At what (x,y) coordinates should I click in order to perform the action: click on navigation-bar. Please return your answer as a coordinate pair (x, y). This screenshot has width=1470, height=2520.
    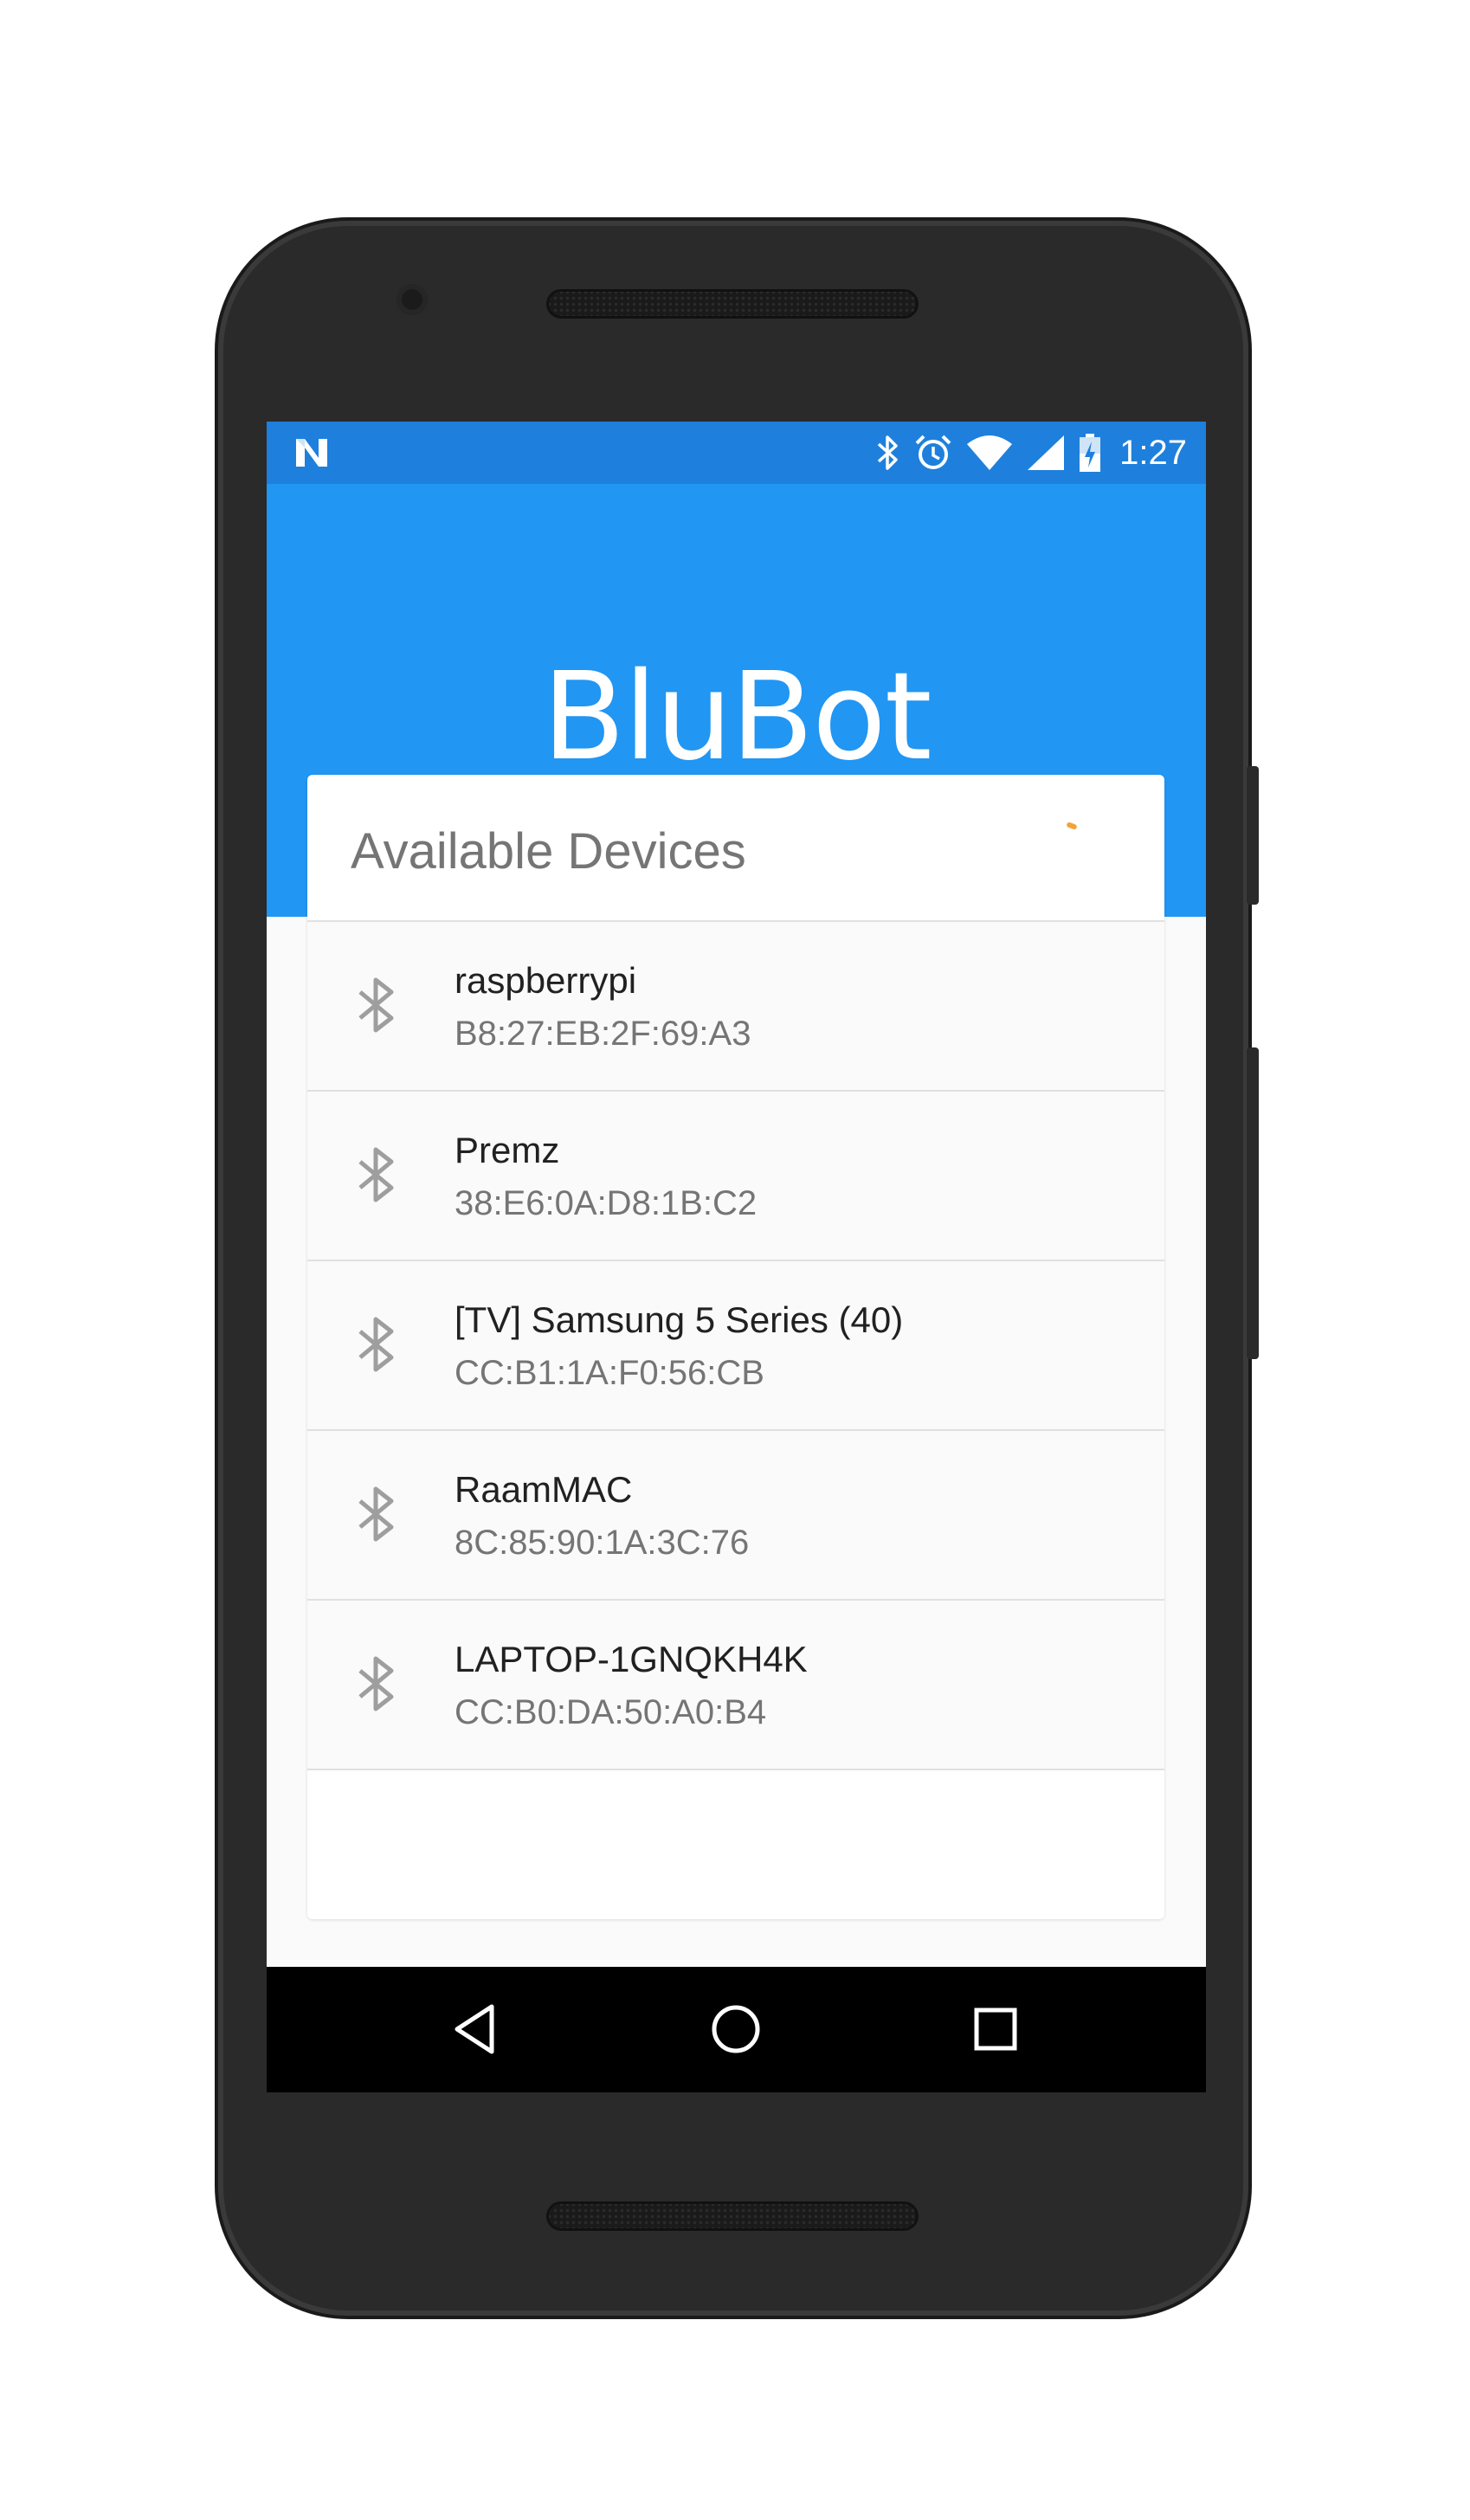
    Looking at the image, I should click on (737, 2029).